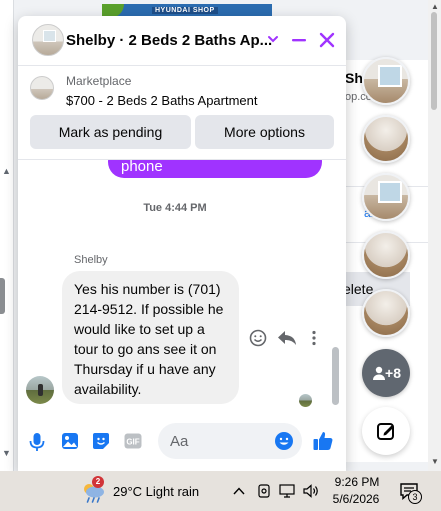 The height and width of the screenshot is (511, 441). I want to click on more-chats-button: +8, so click(386, 373).